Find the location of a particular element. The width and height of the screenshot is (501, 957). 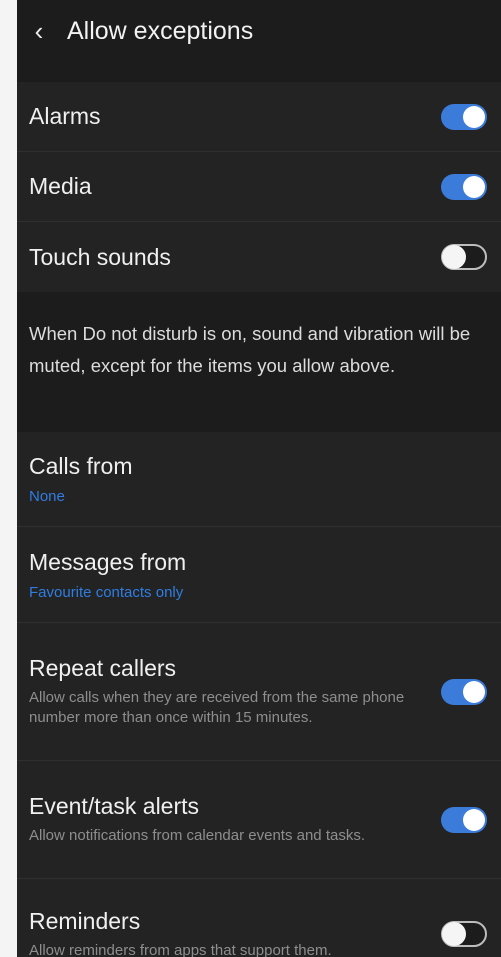

repeat-callers-toggle is located at coordinates (464, 691).